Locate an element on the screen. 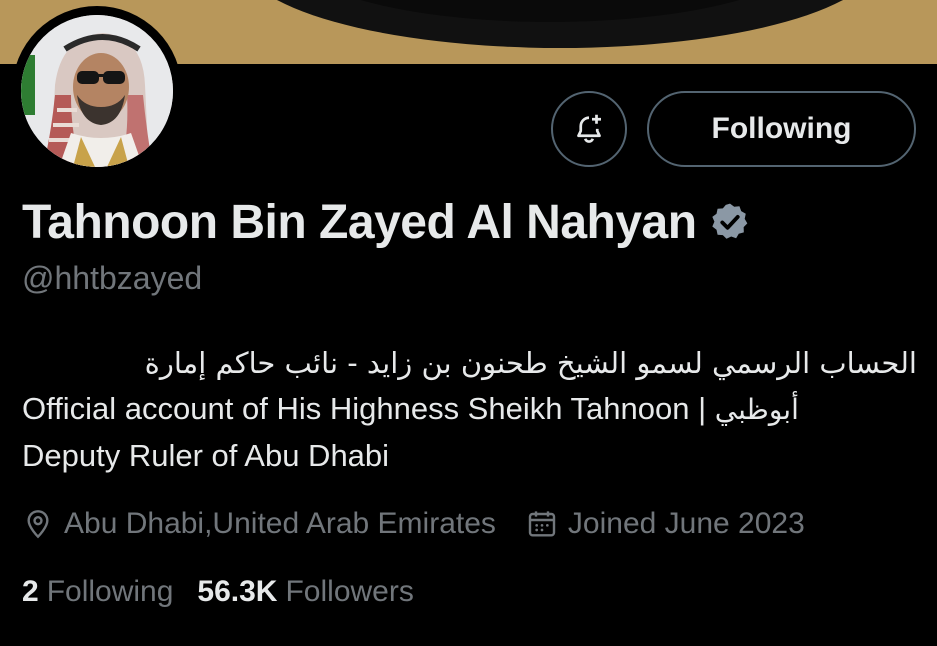 The image size is (937, 646). profile-stats: 2 Following 56.3K Followers is located at coordinates (218, 592).